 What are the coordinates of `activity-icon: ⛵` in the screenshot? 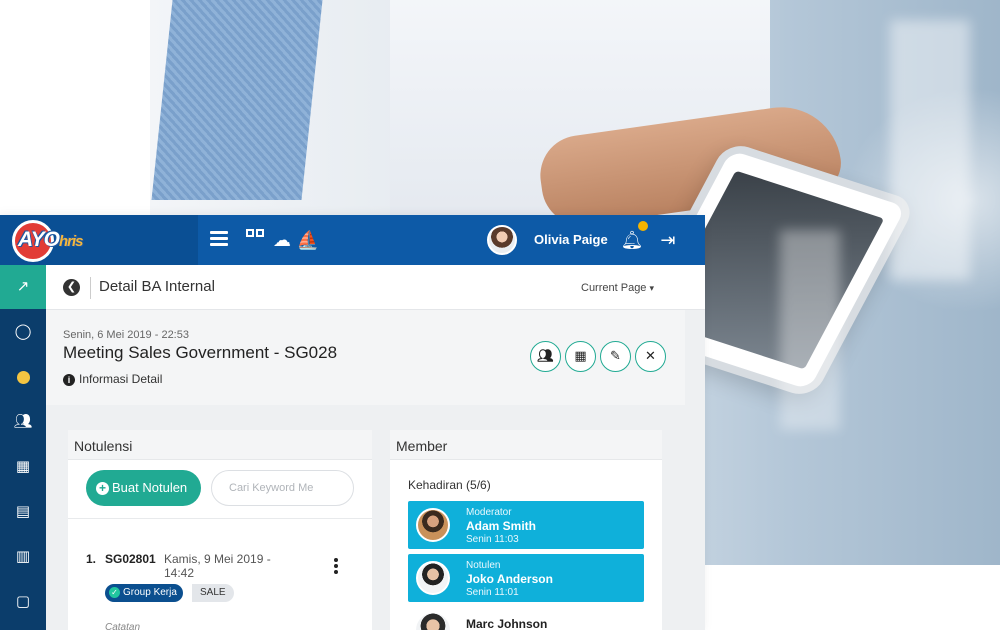 It's located at (308, 240).